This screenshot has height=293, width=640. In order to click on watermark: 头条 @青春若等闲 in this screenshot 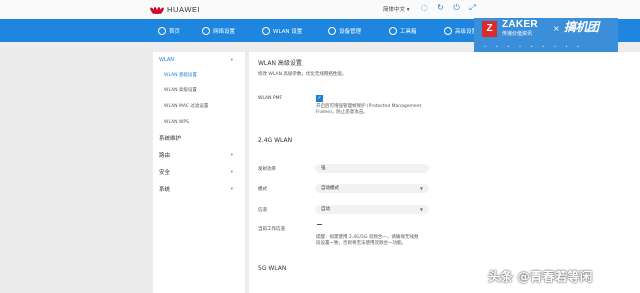, I will do `click(540, 276)`.